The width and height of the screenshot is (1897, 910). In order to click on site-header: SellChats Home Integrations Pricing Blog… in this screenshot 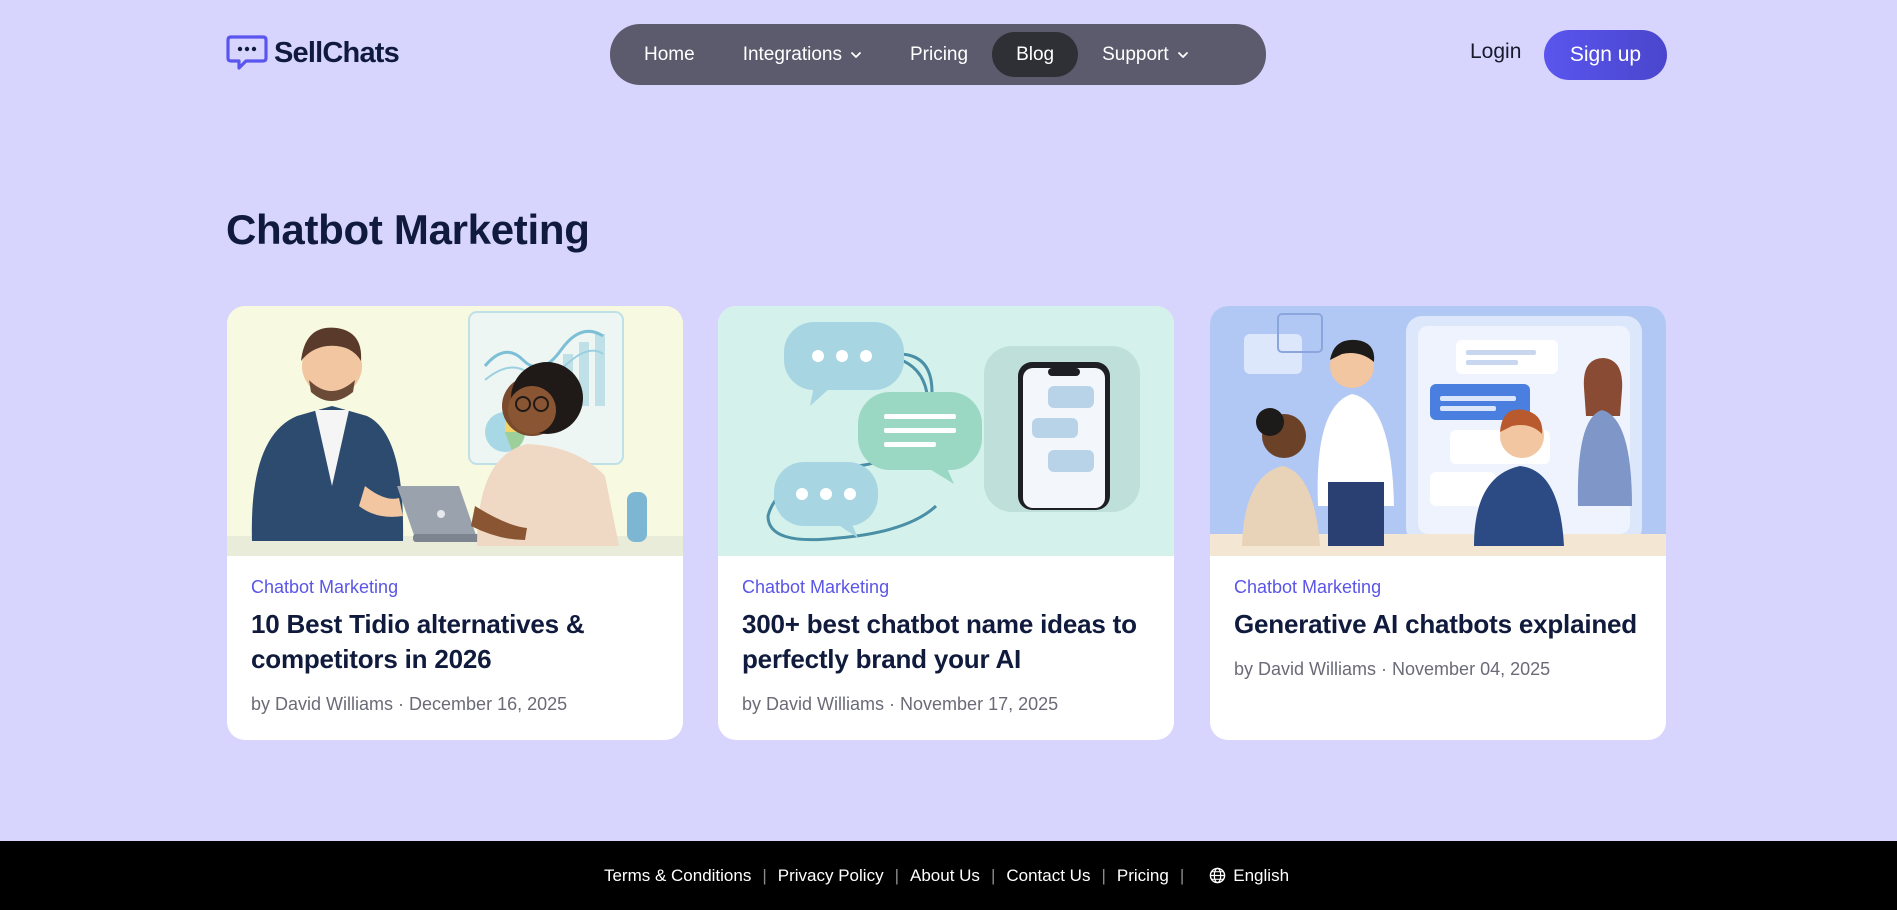, I will do `click(948, 54)`.